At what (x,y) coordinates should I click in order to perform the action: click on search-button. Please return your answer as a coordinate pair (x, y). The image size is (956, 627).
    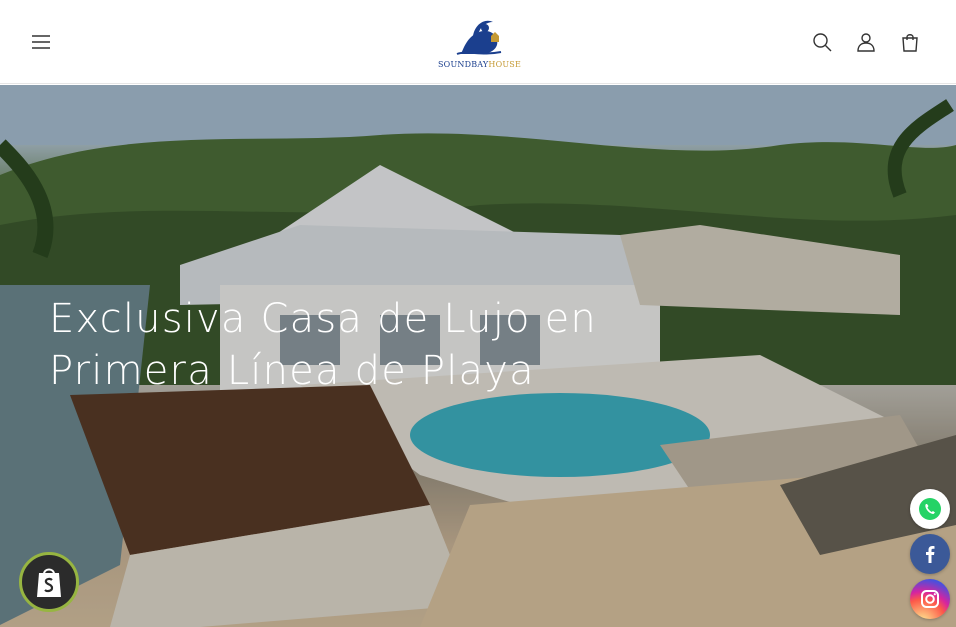
    Looking at the image, I should click on (822, 42).